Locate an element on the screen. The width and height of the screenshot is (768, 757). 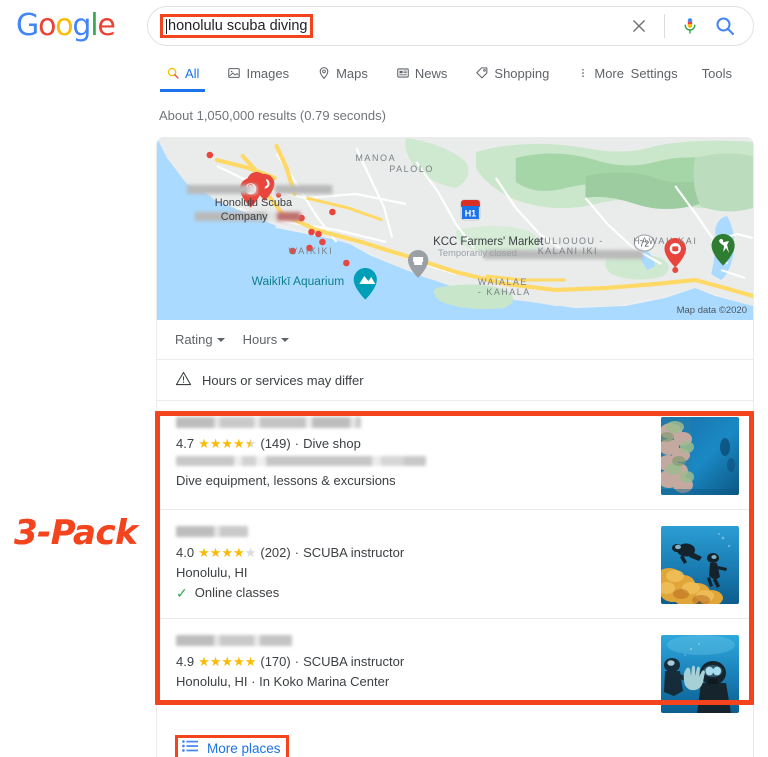
tab-shopping: Shopping is located at coordinates (512, 73).